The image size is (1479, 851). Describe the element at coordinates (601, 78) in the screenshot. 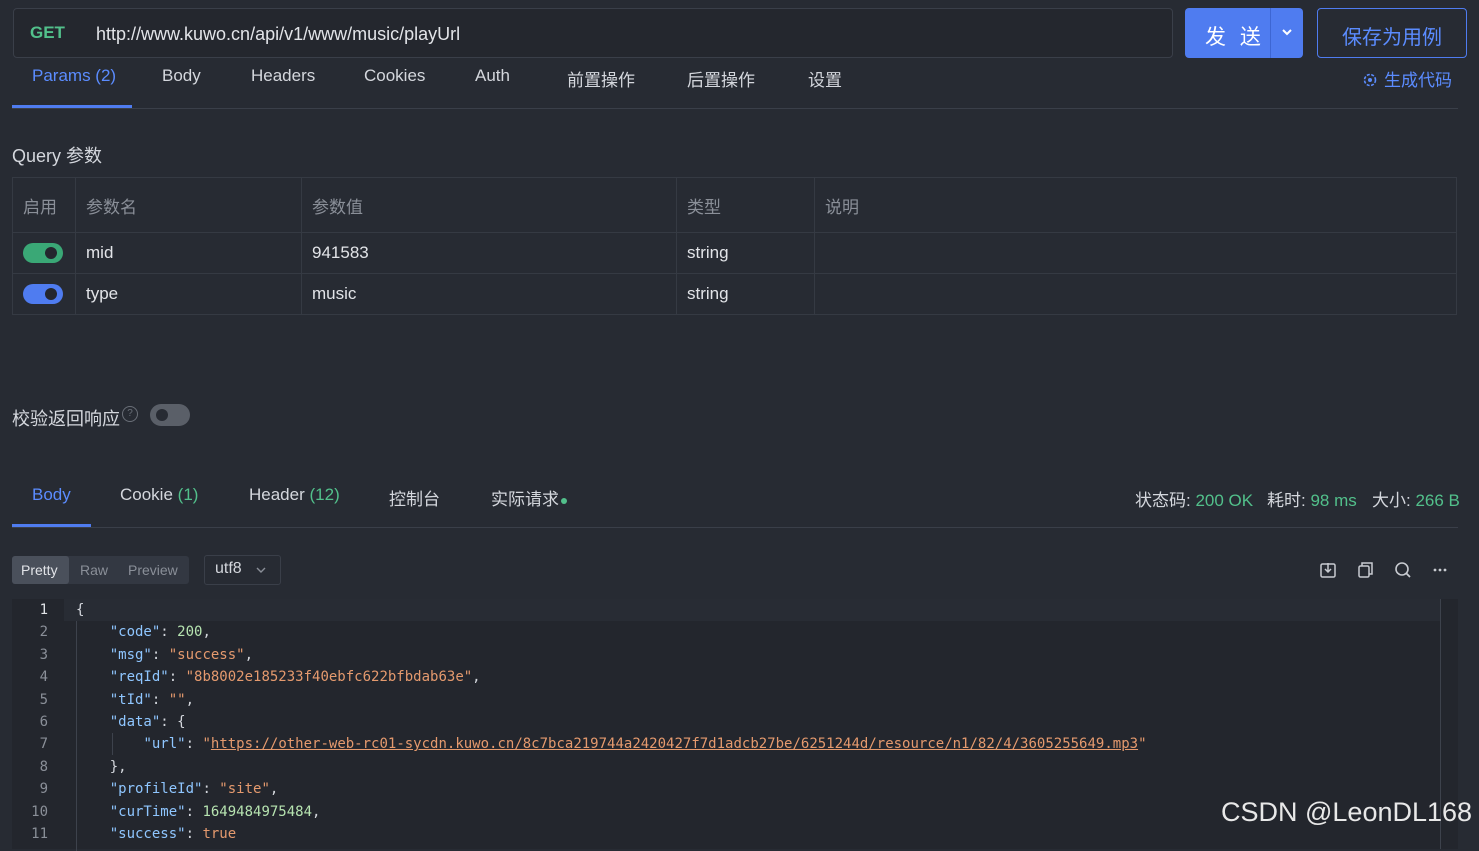

I see `tab-pre-operations: 前置操作` at that location.